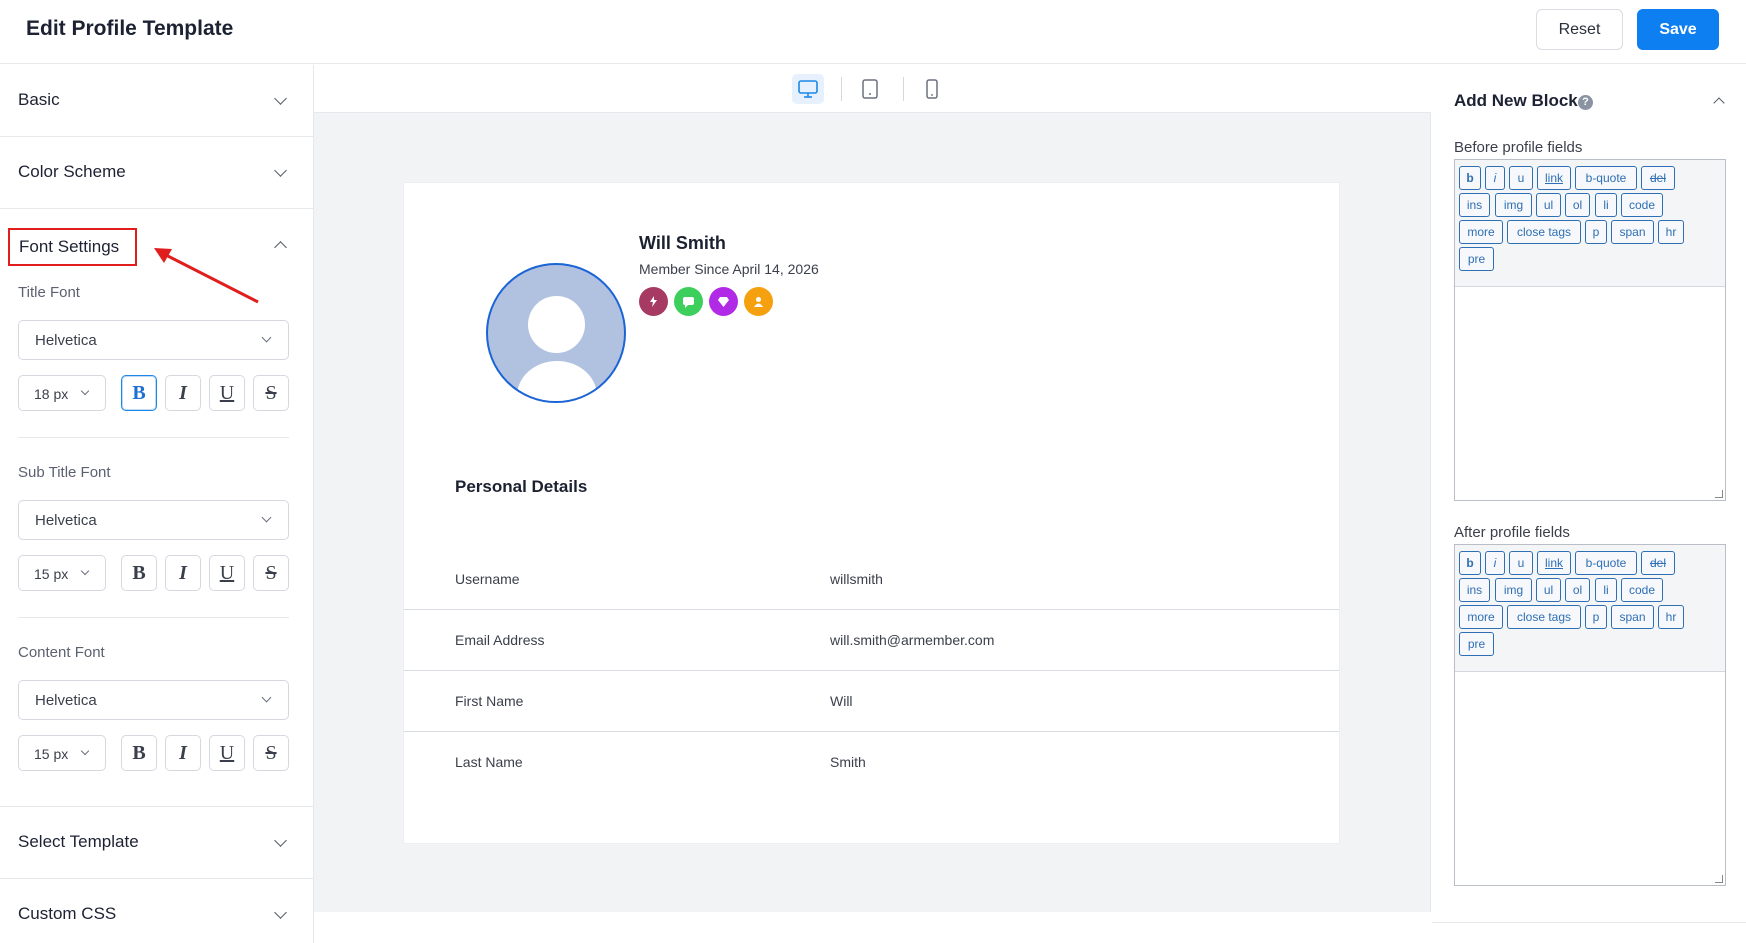  Describe the element at coordinates (183, 753) in the screenshot. I see `content-italic-button: I` at that location.